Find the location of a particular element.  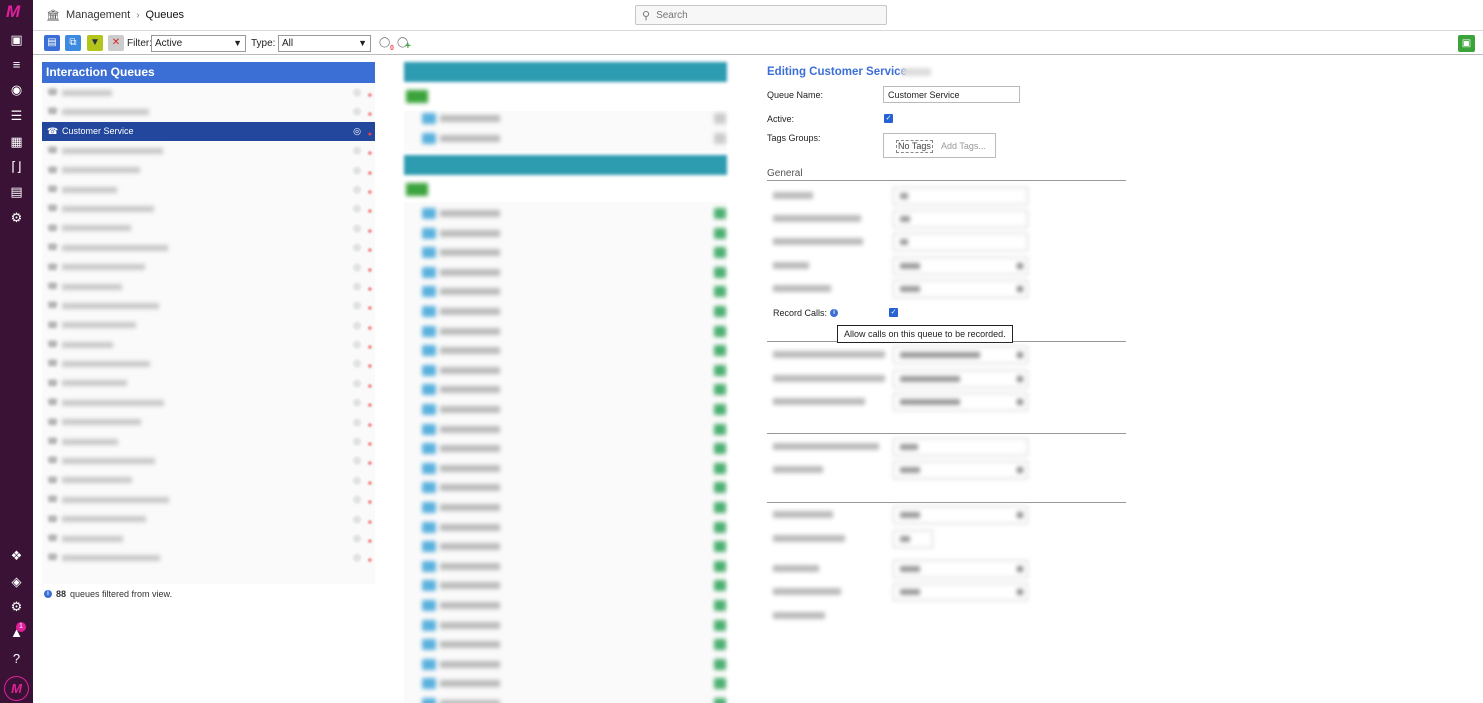

brand-logo: M is located at coordinates (17, 11).